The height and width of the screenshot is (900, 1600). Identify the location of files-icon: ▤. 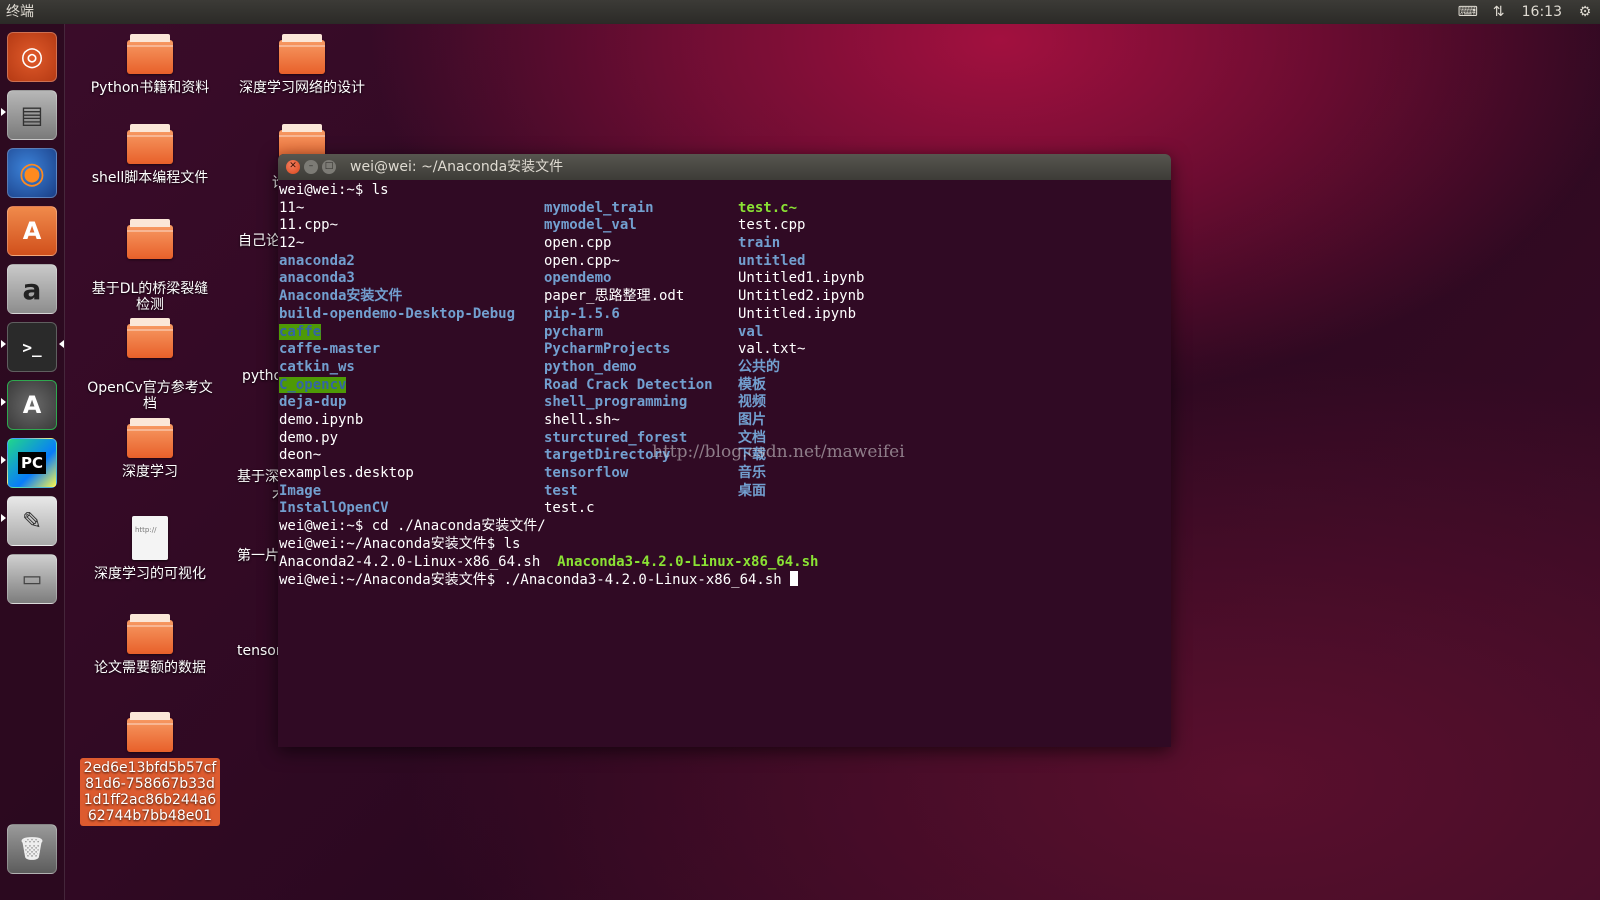
(32, 115).